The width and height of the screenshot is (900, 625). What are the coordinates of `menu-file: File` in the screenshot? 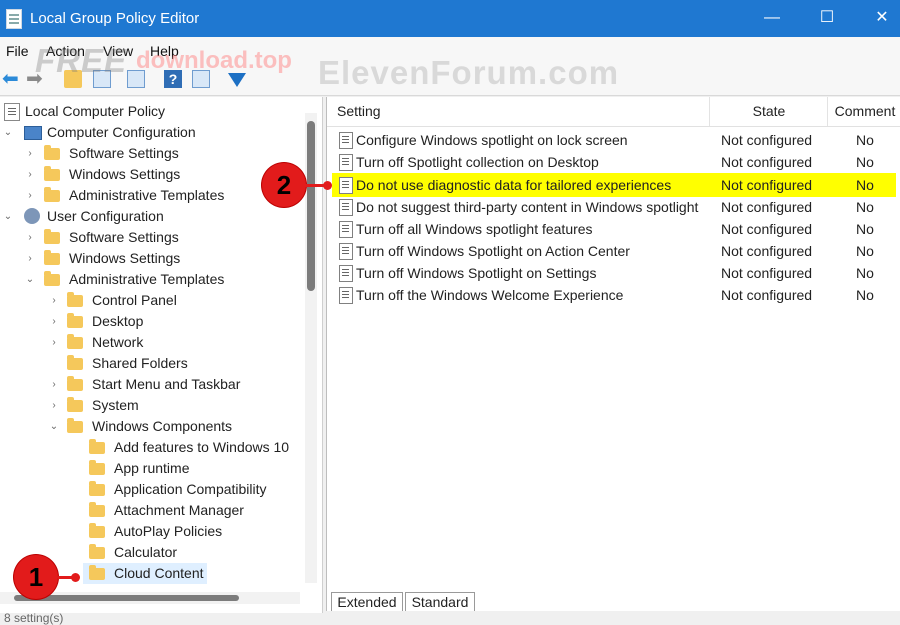 It's located at (17, 51).